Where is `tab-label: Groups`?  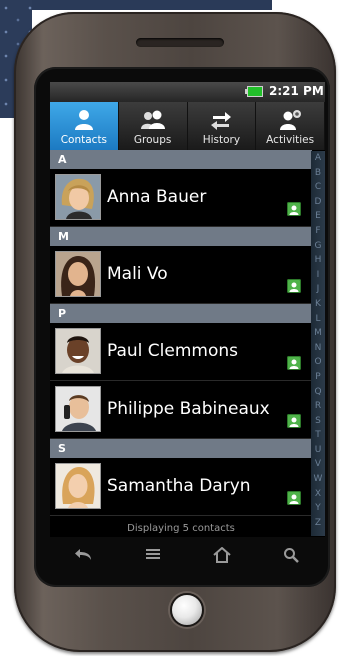 tab-label: Groups is located at coordinates (152, 140).